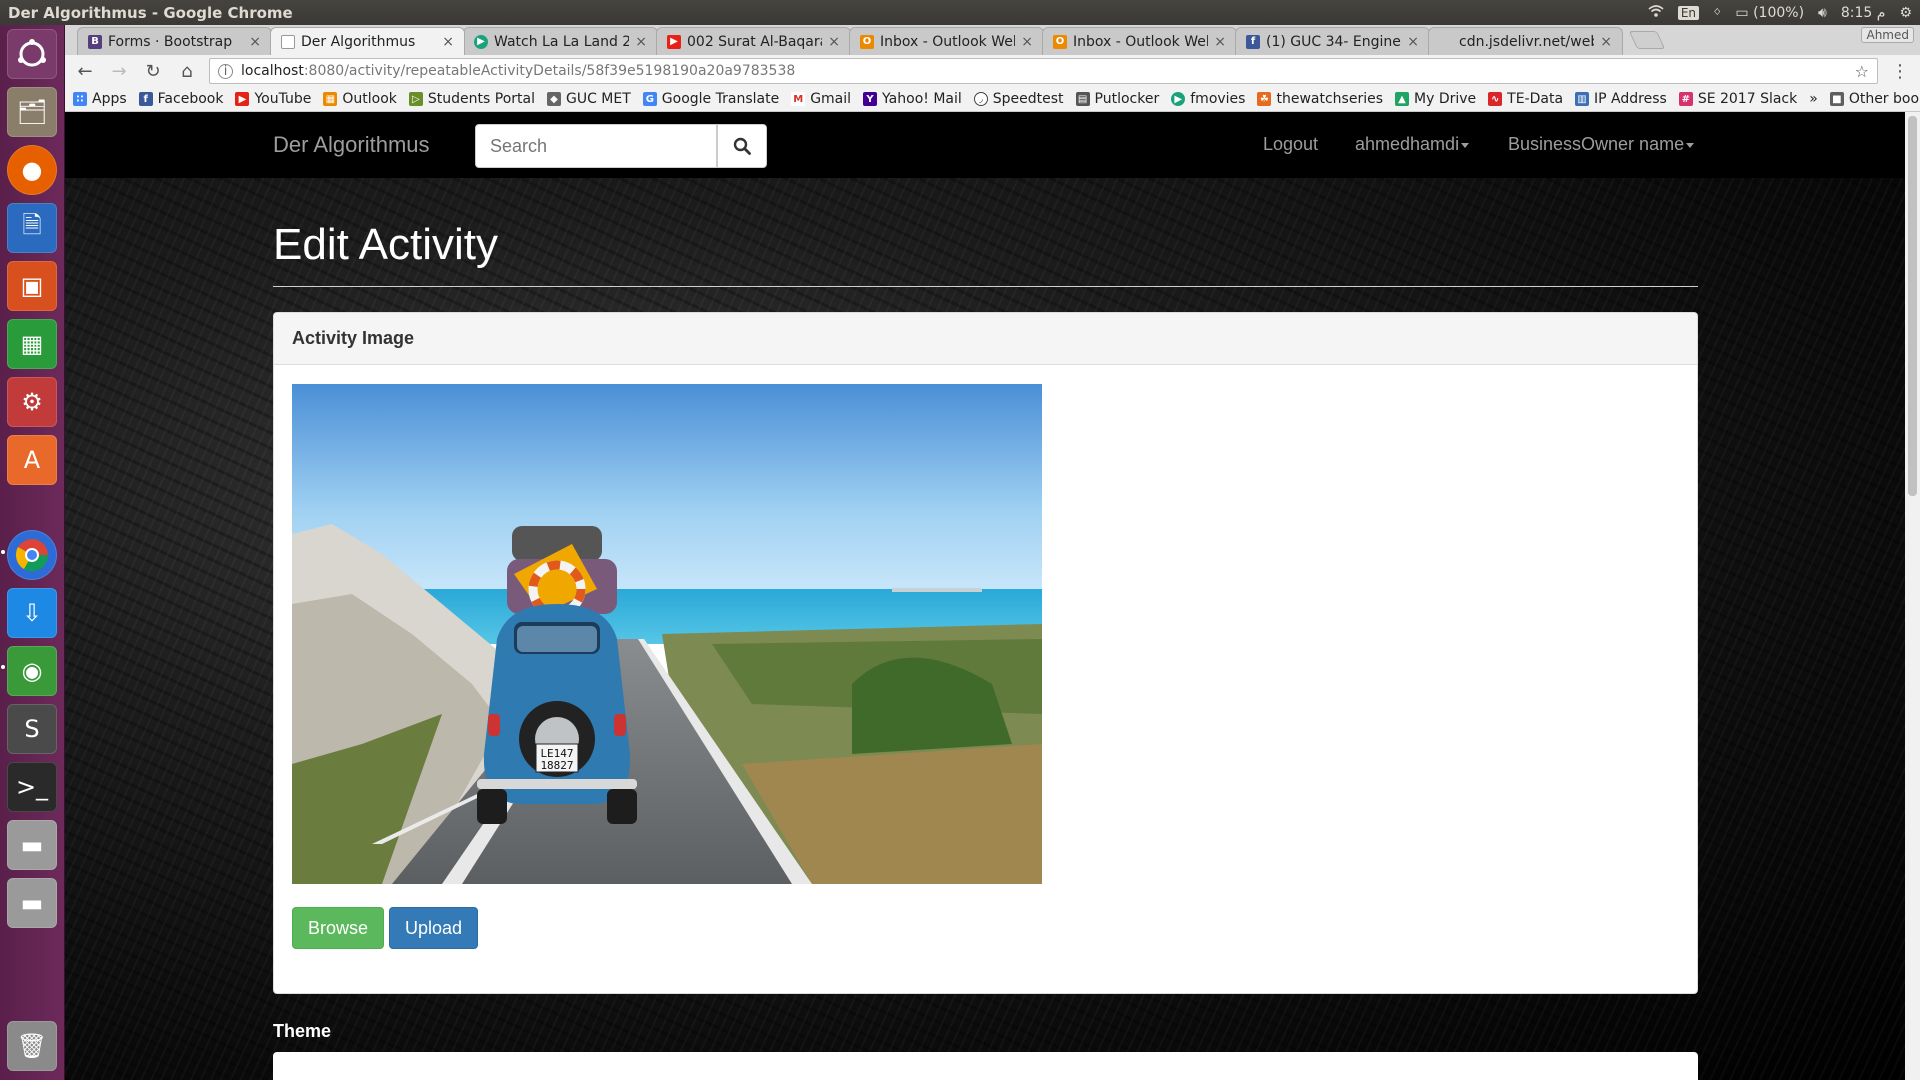 Image resolution: width=1920 pixels, height=1080 pixels. I want to click on tab-label: cdn.jsdelivr.net/web, so click(1527, 41).